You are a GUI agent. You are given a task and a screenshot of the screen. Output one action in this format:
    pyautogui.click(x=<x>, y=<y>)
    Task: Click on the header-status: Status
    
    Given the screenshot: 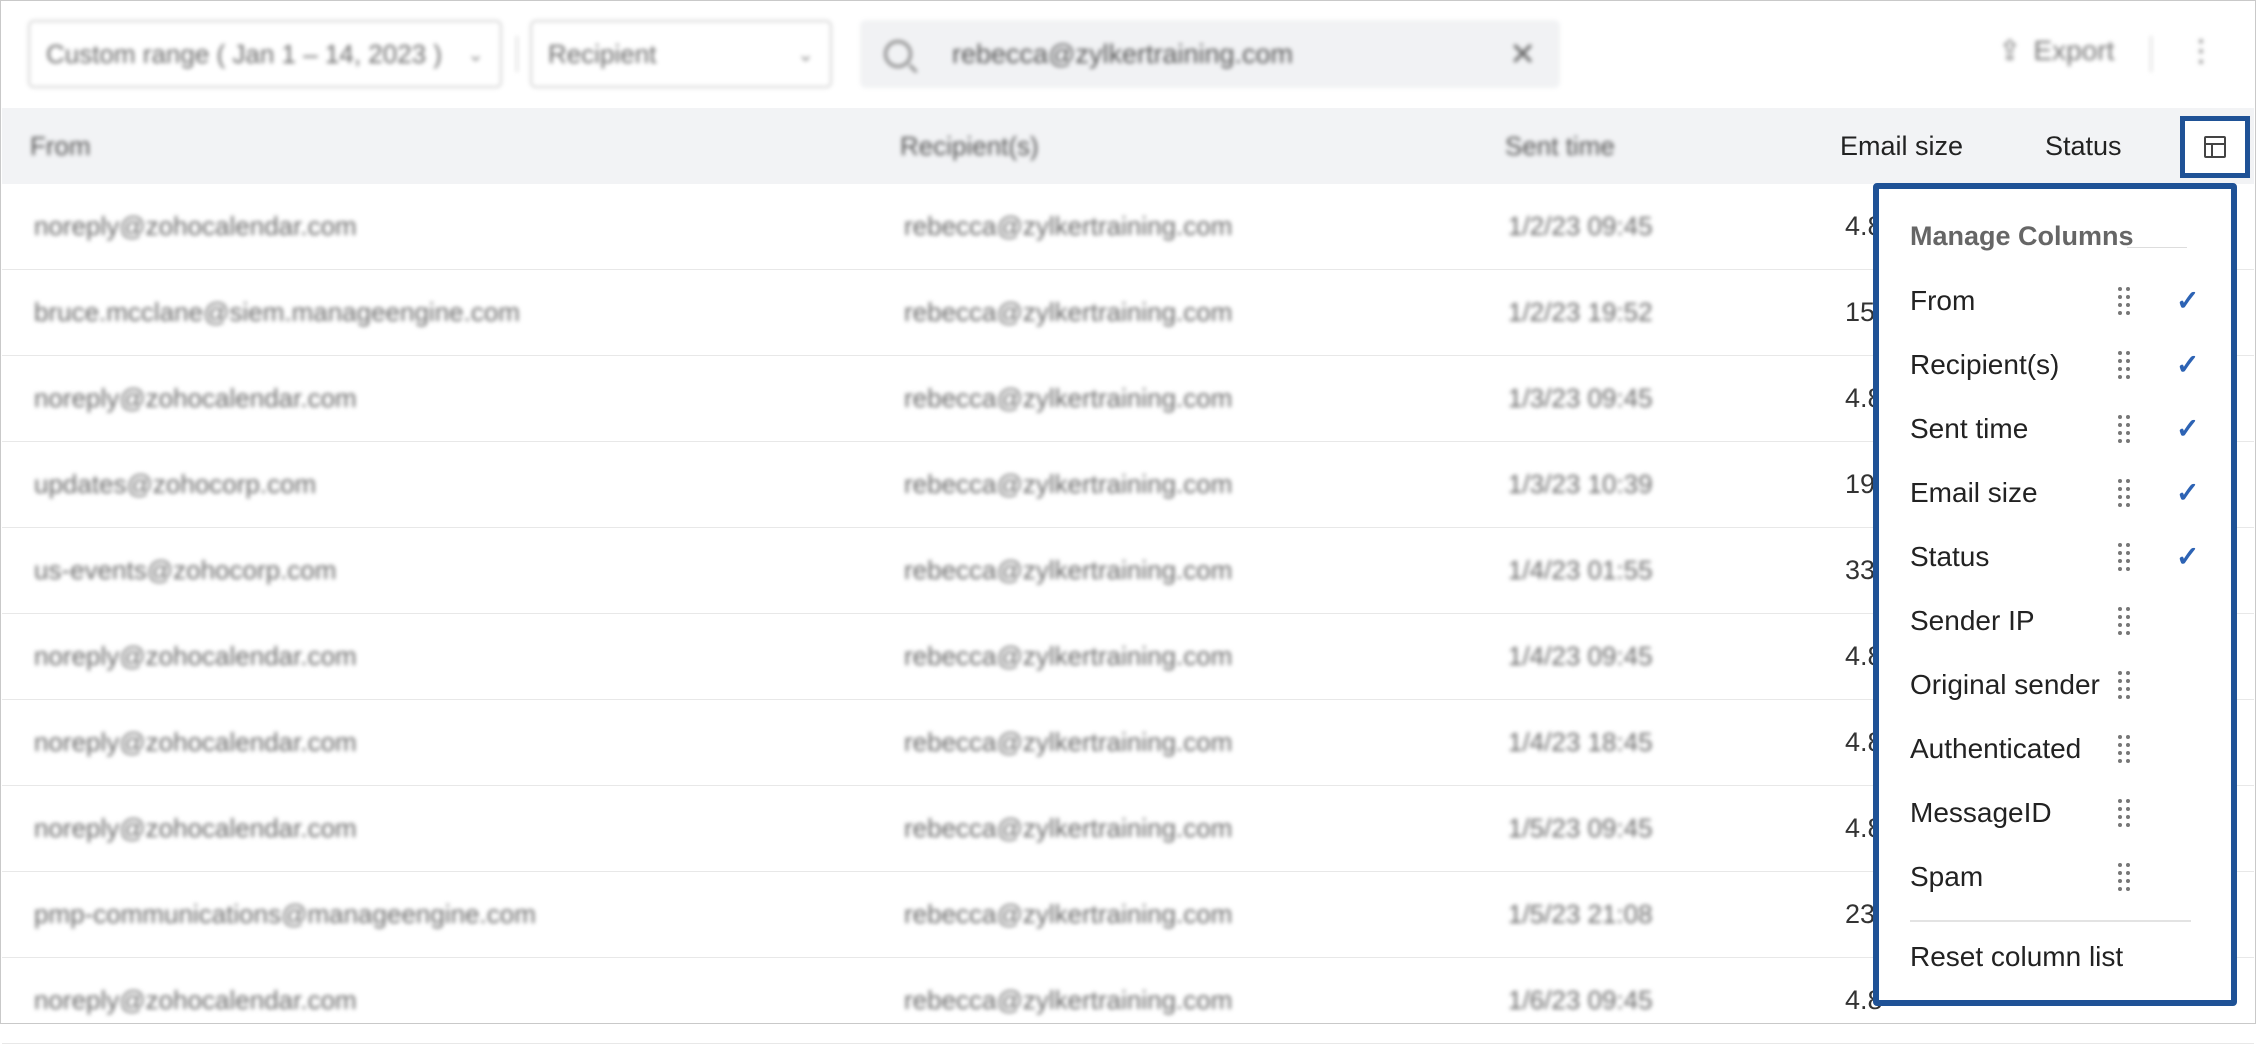 What is the action you would take?
    pyautogui.click(x=2083, y=146)
    